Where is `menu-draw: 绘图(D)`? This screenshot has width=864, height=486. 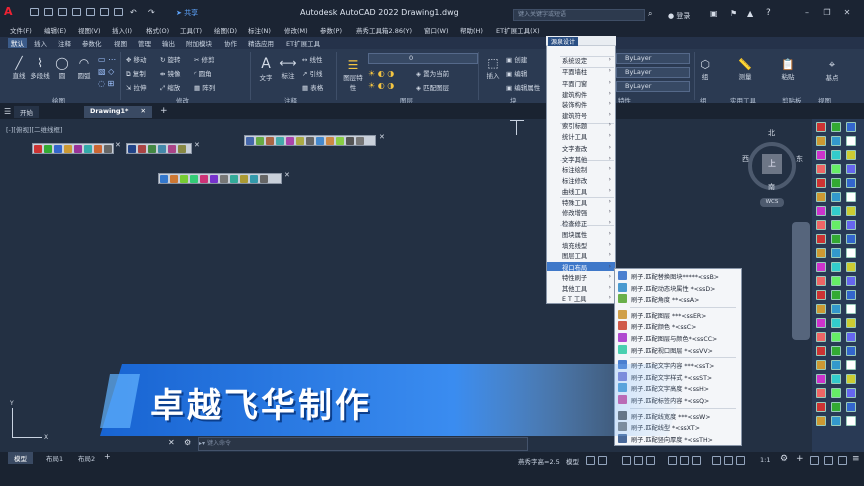 menu-draw: 绘图(D) is located at coordinates (225, 30).